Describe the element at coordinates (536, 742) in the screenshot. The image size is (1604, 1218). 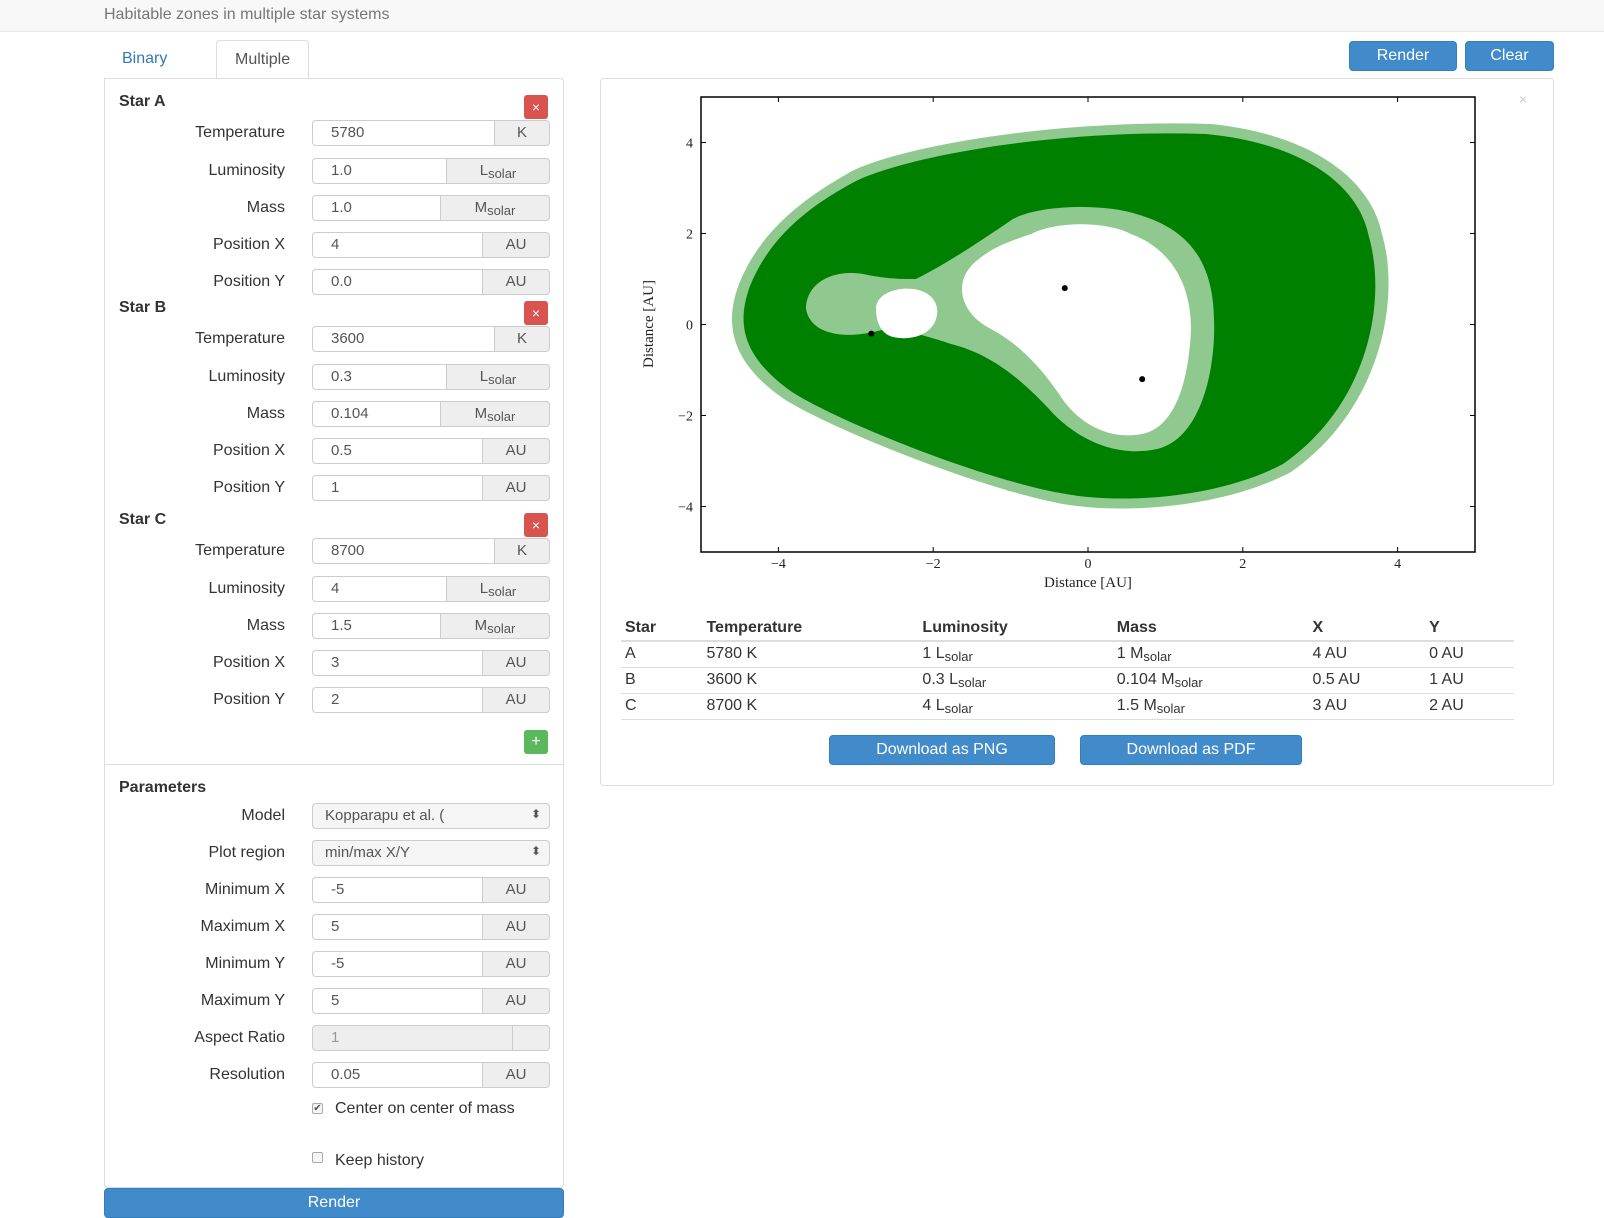
I see `add-star-button: +` at that location.